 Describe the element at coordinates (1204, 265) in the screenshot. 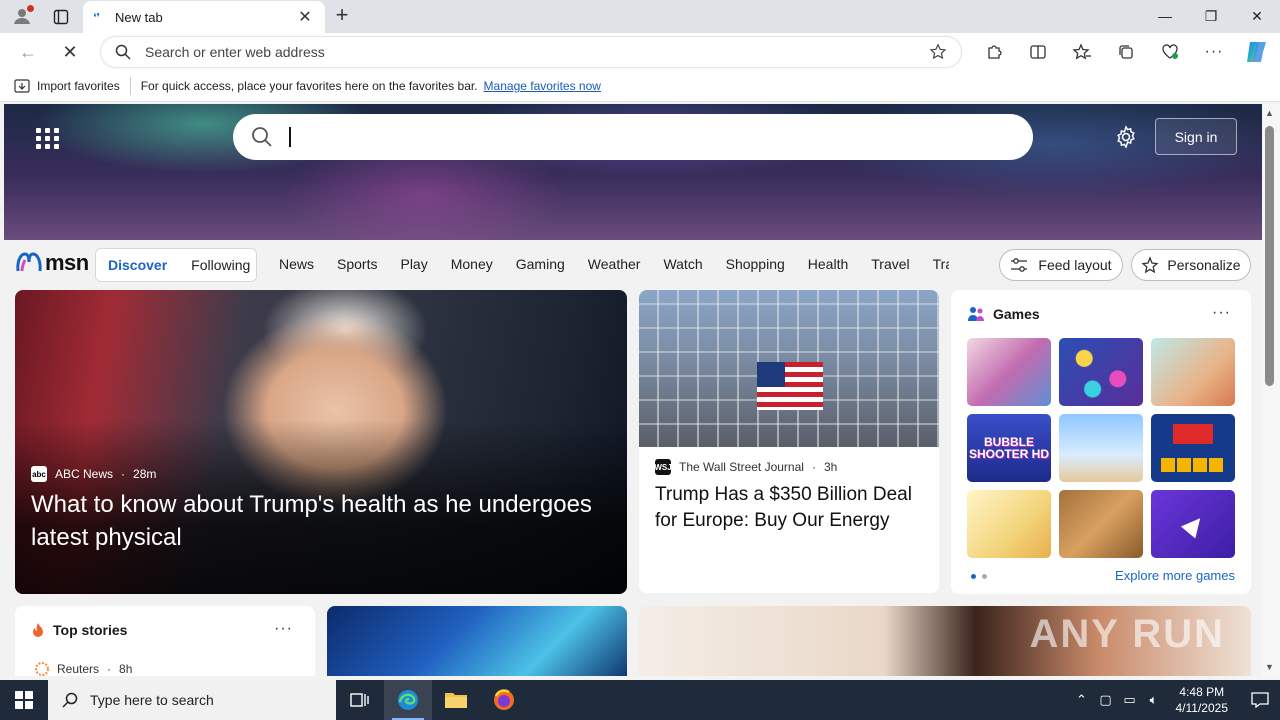

I see `personalize-label: Personalize` at that location.